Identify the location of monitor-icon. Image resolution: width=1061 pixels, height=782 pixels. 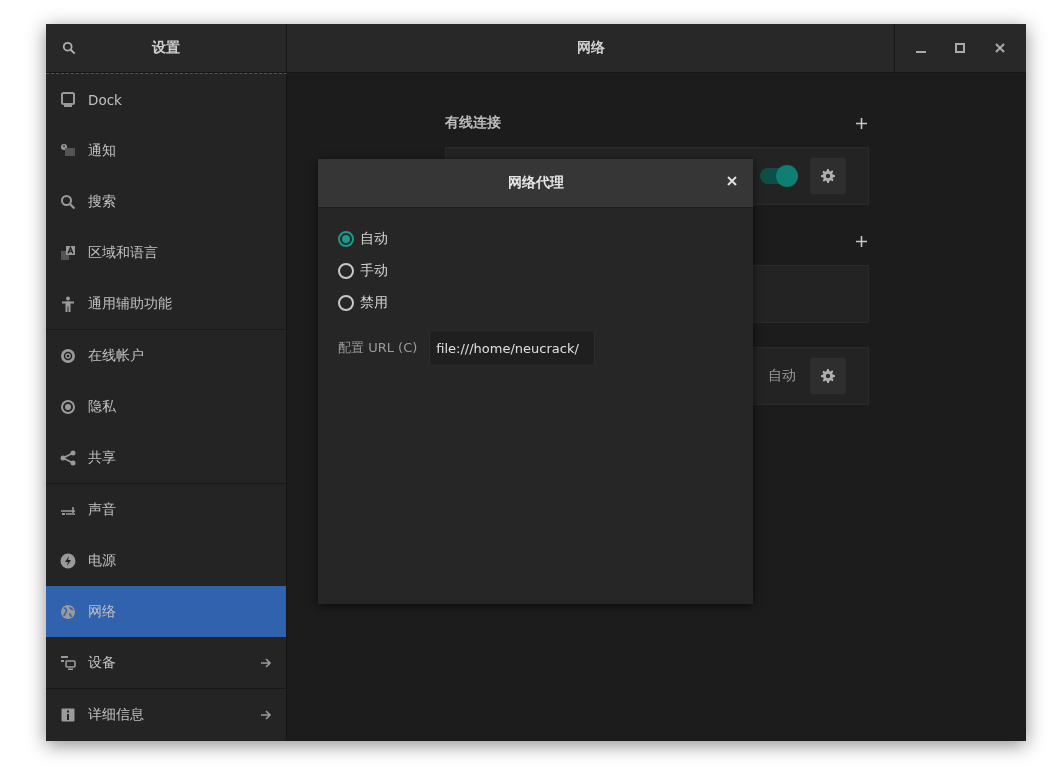
(68, 99).